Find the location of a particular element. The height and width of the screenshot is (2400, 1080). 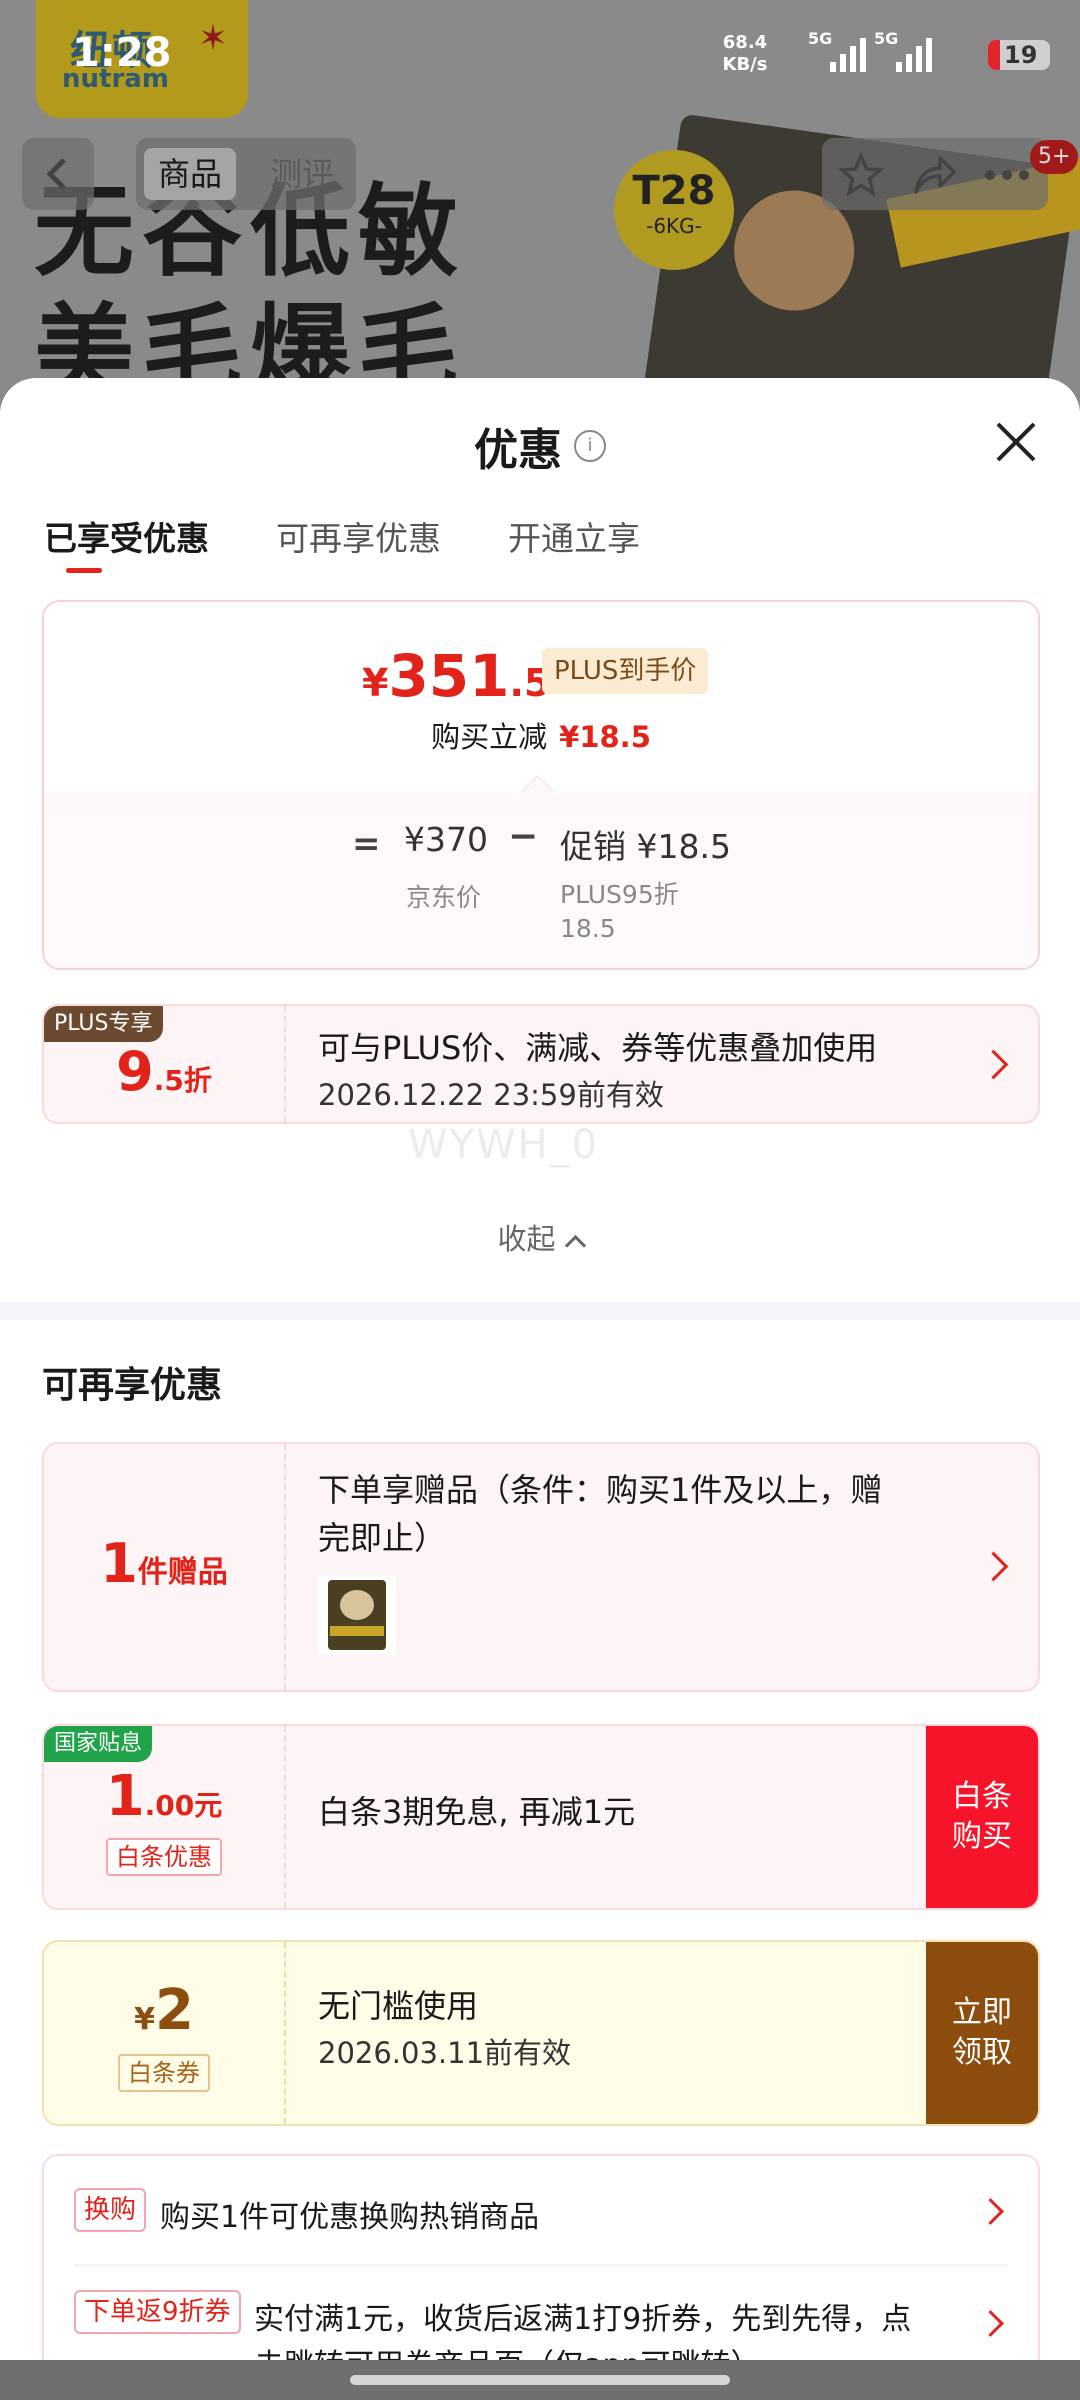

price-currency: ¥ is located at coordinates (375, 683).